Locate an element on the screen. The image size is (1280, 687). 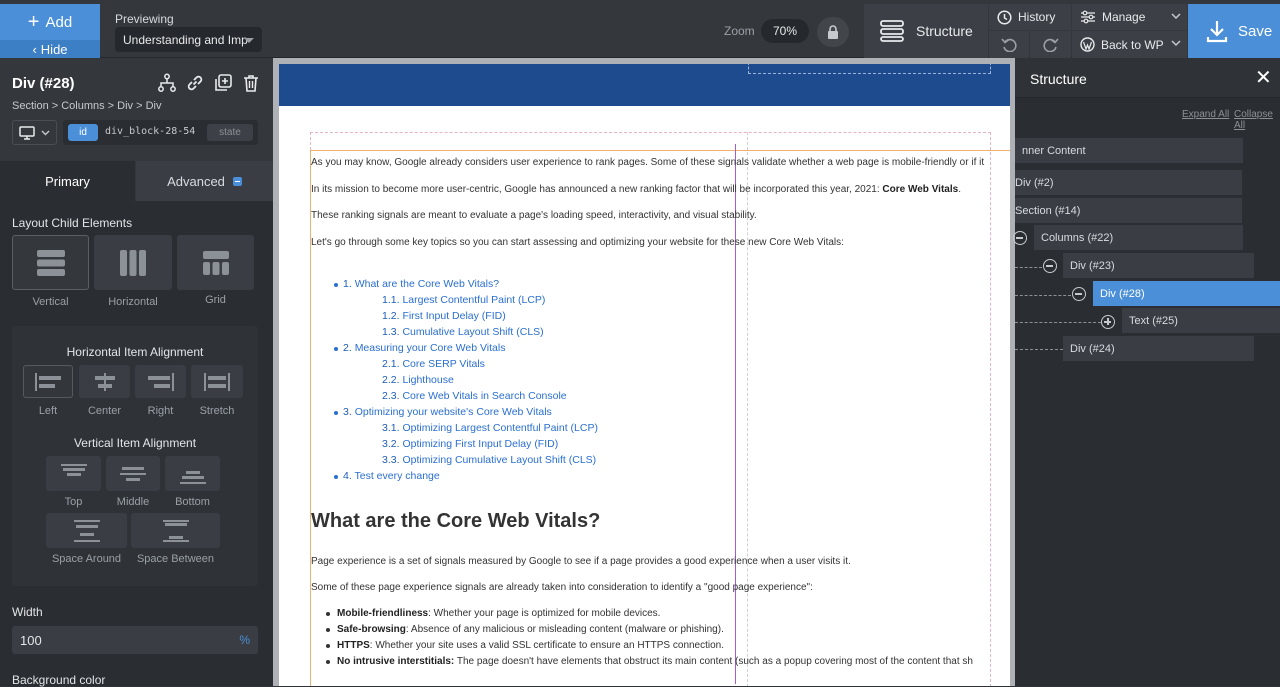
h-align-right-button is located at coordinates (160, 381).